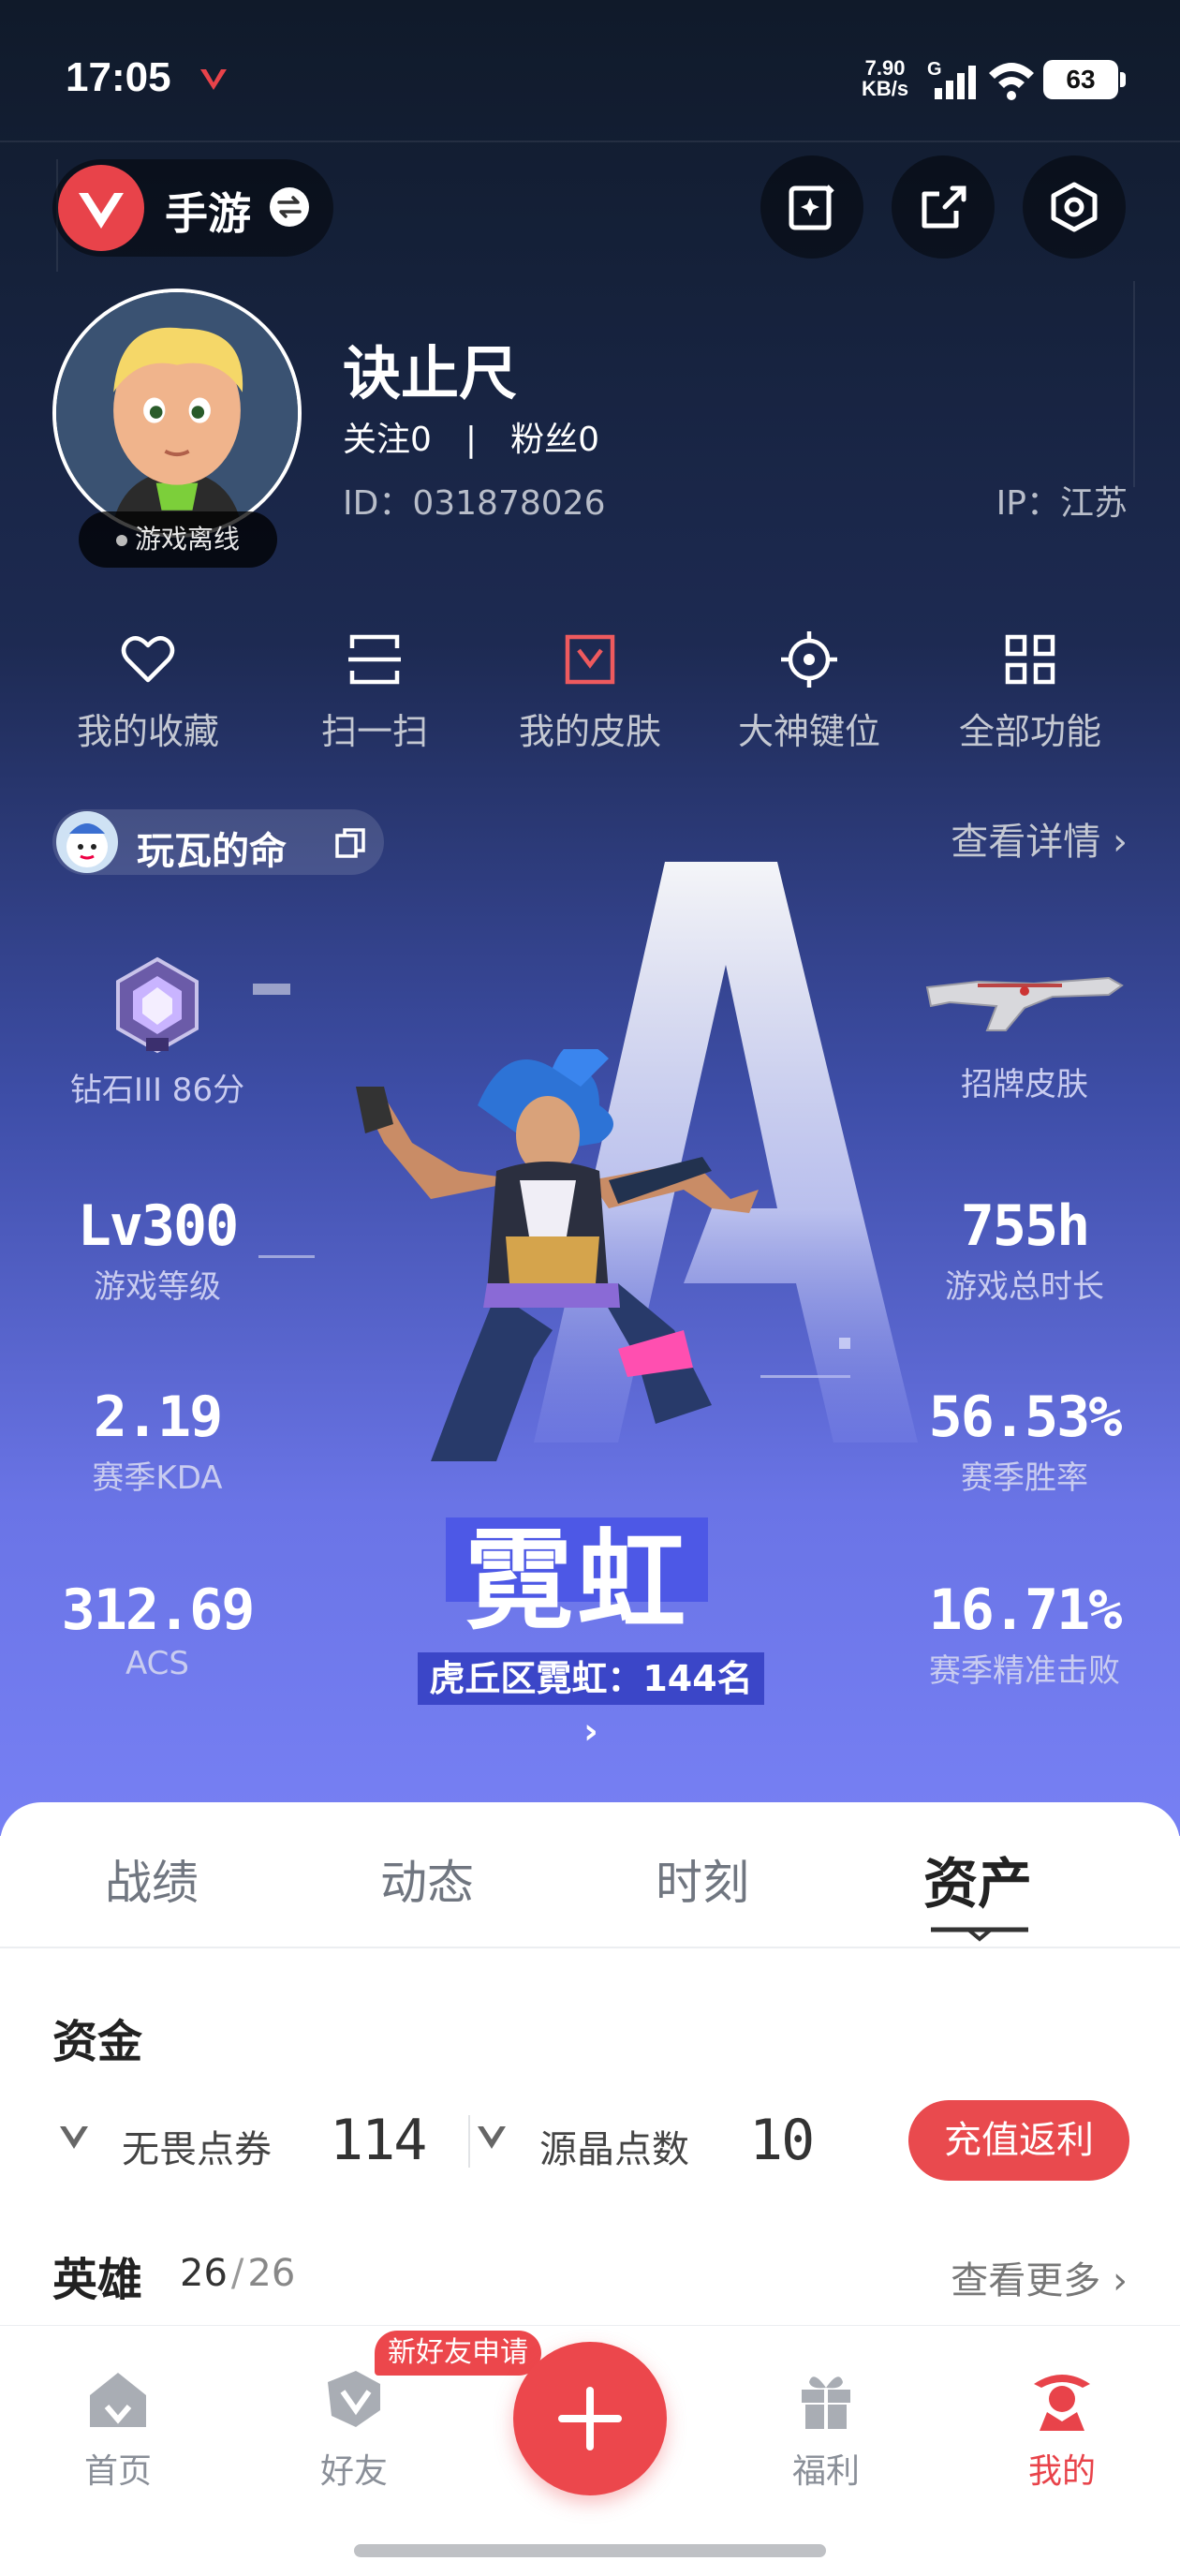 Image resolution: width=1180 pixels, height=2576 pixels. What do you see at coordinates (591, 1678) in the screenshot?
I see `agent-rank-text: 虎丘区霓虹：144名` at bounding box center [591, 1678].